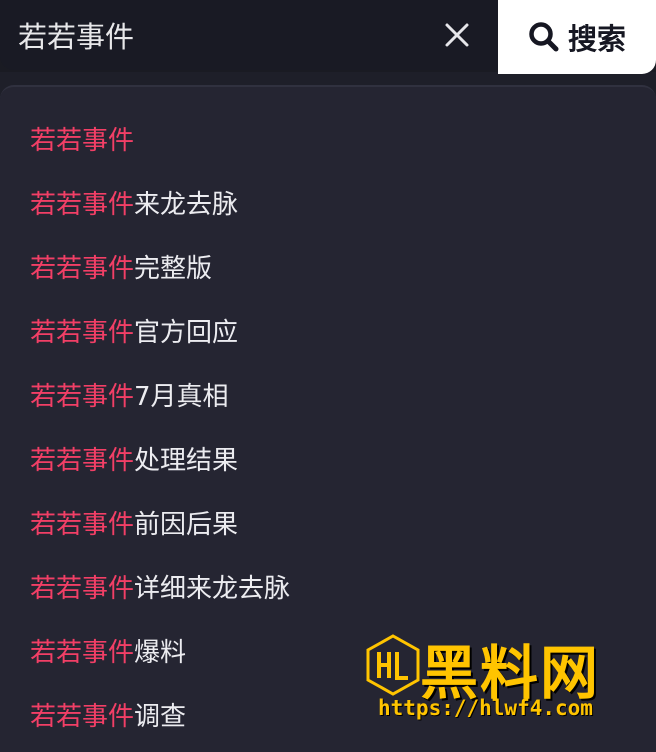  What do you see at coordinates (160, 653) in the screenshot?
I see `suggestion-text: 爆料` at bounding box center [160, 653].